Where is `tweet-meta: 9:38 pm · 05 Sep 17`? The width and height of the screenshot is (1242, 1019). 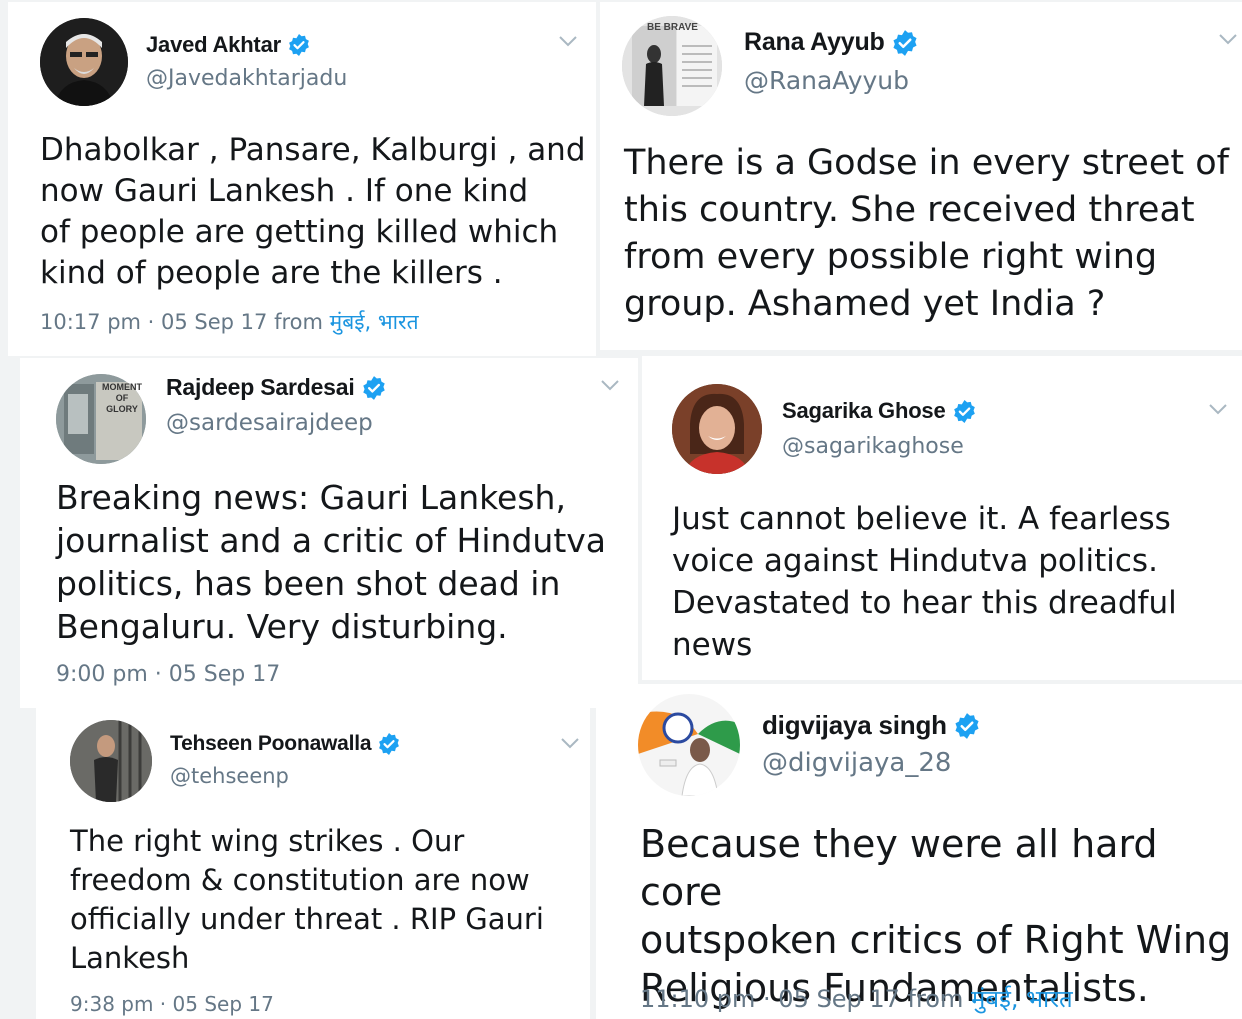
tweet-meta: 9:38 pm · 05 Sep 17 is located at coordinates (172, 1004).